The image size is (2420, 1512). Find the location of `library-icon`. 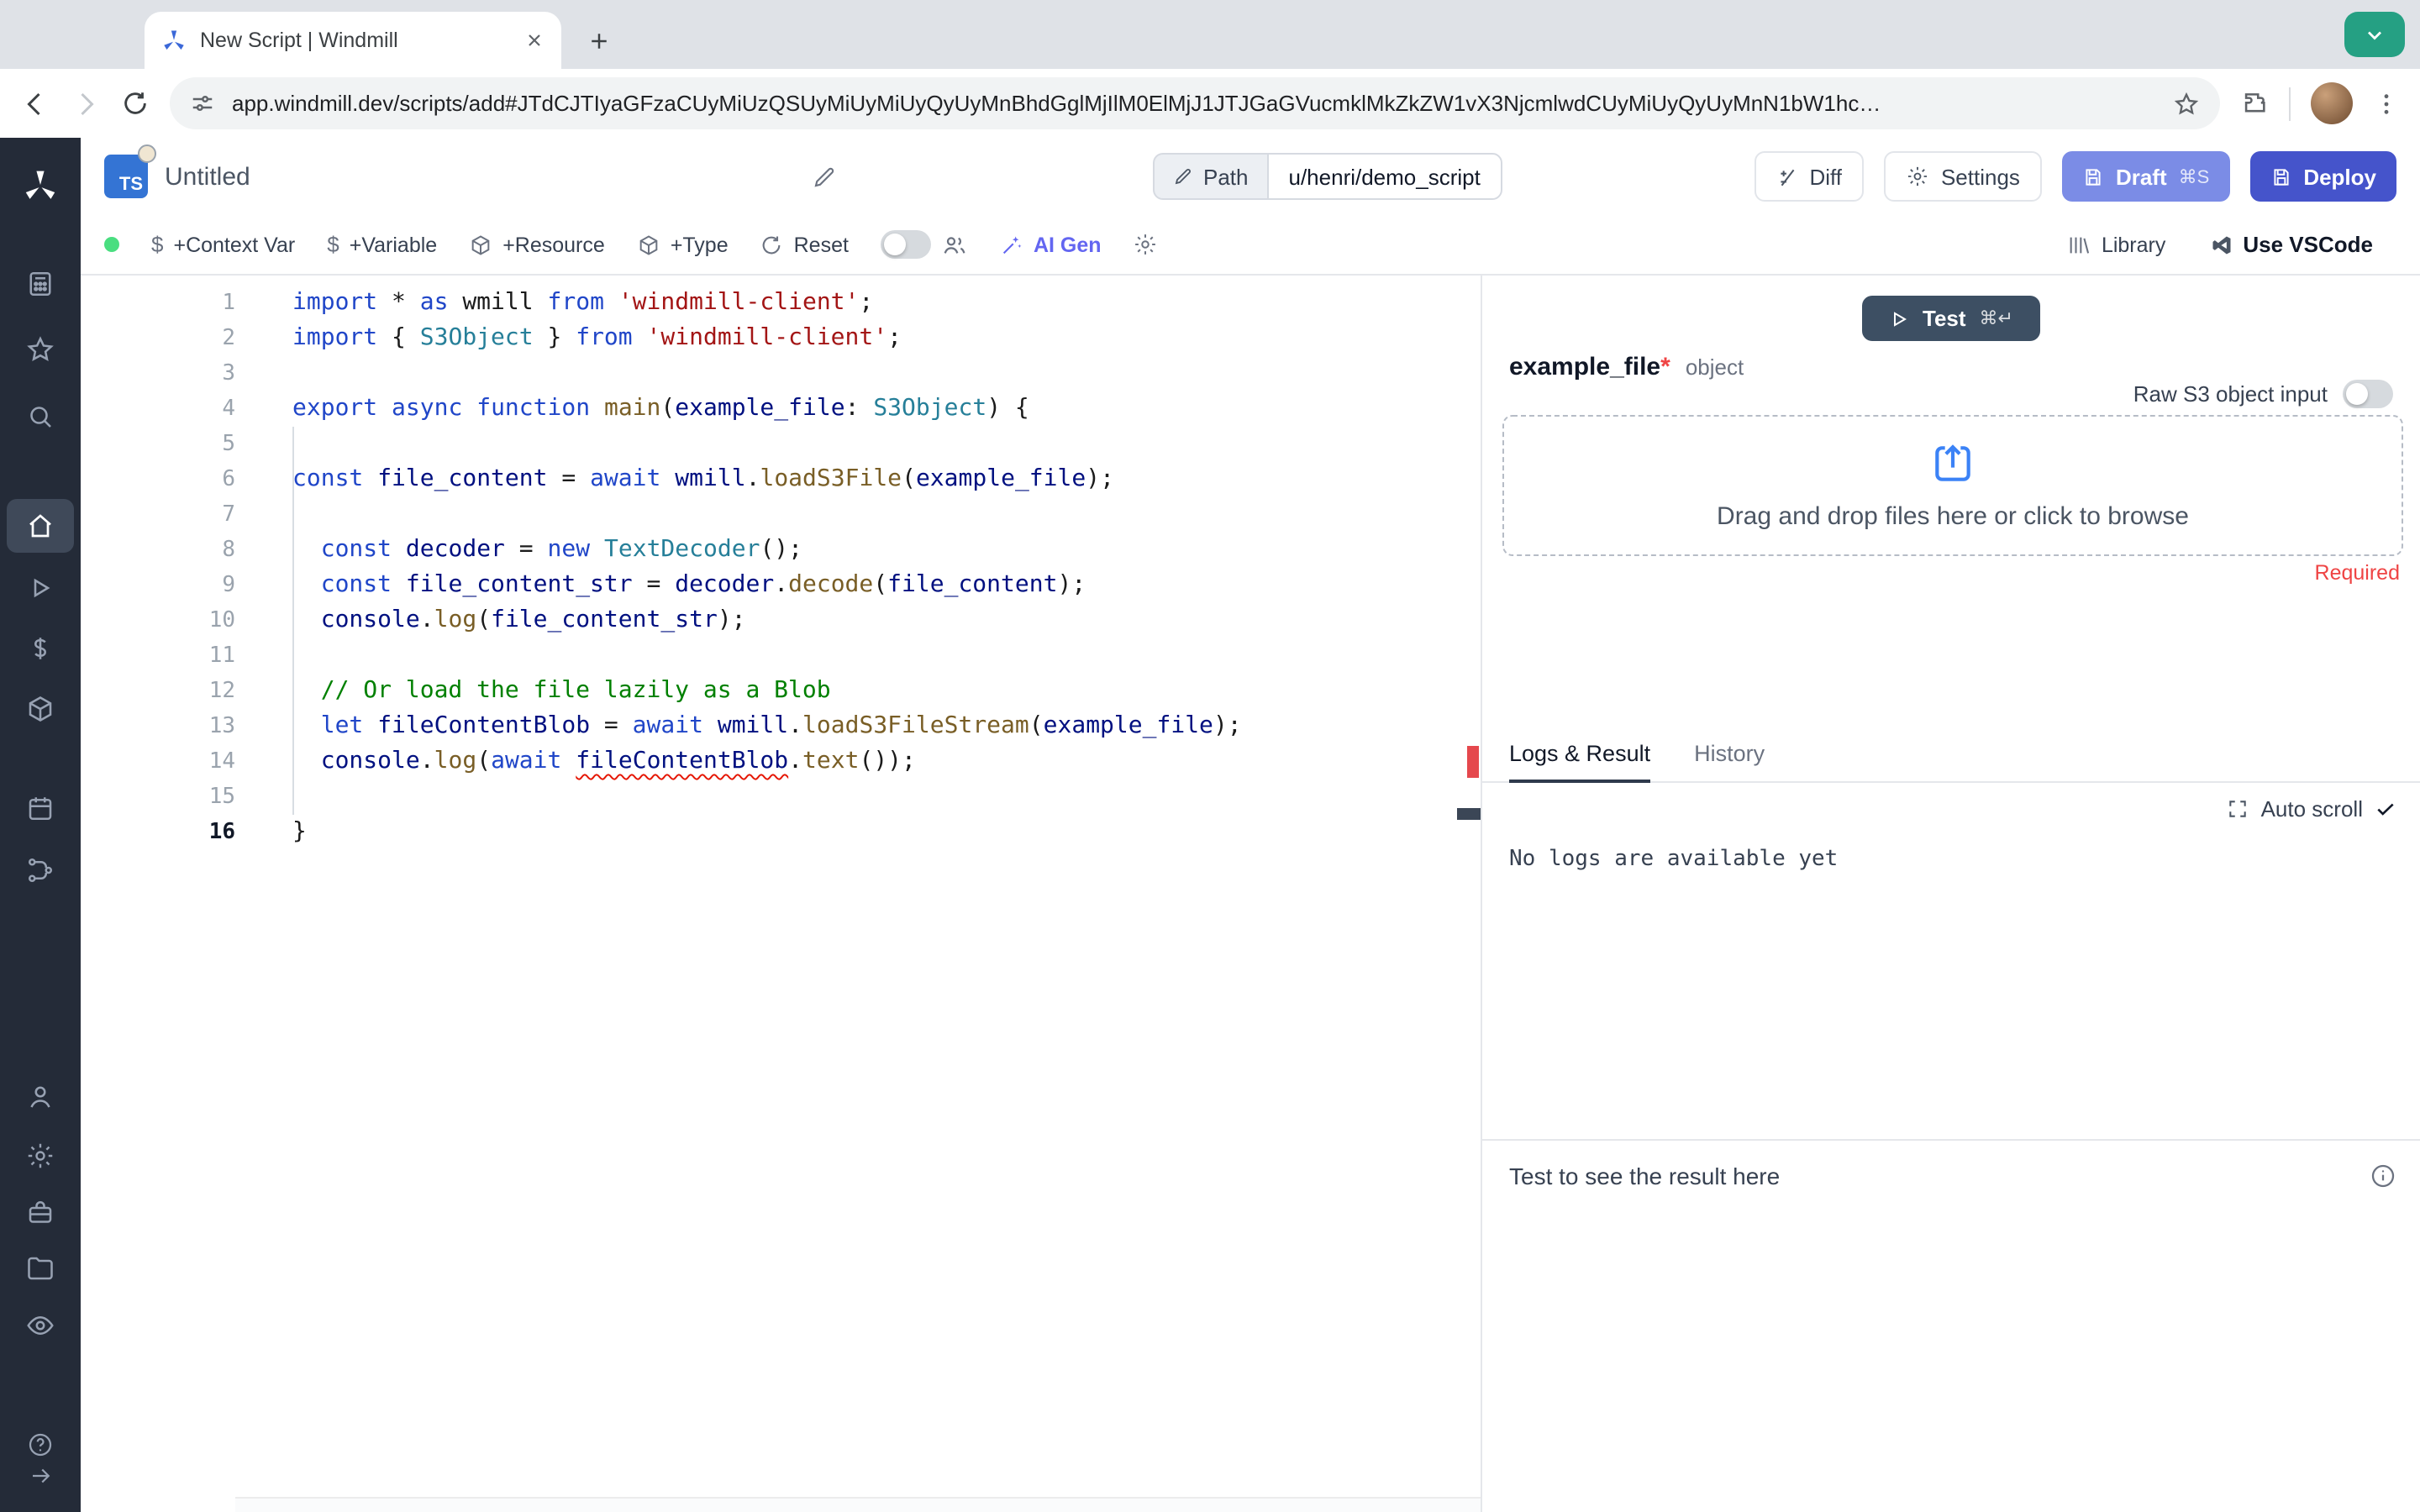

library-icon is located at coordinates (2080, 244).